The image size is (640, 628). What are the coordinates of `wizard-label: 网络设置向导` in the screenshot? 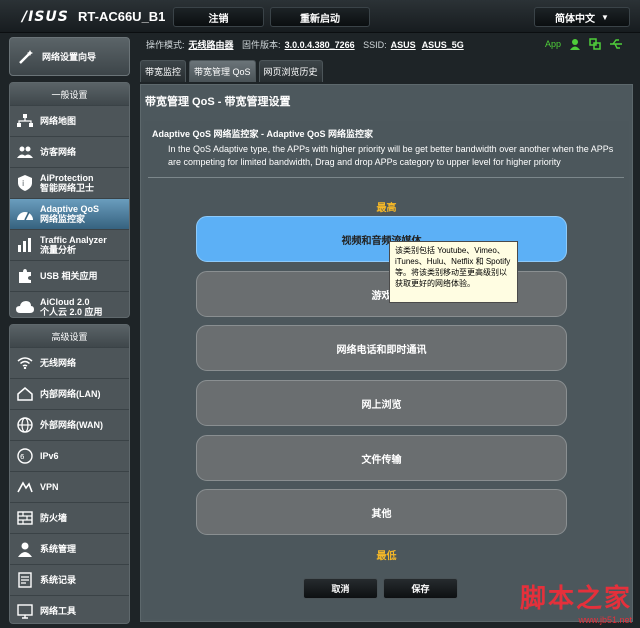 It's located at (69, 57).